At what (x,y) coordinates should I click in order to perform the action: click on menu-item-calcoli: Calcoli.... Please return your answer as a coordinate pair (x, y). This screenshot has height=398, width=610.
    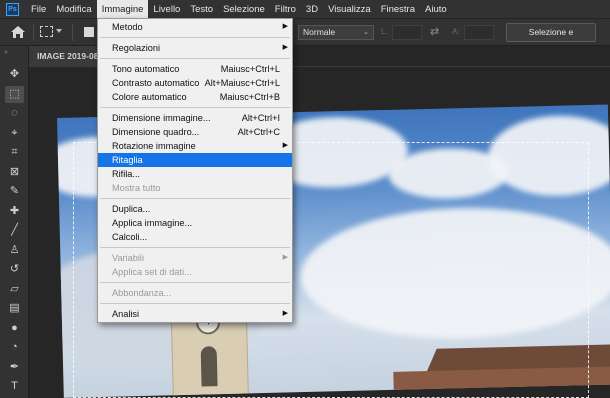
    Looking at the image, I should click on (195, 237).